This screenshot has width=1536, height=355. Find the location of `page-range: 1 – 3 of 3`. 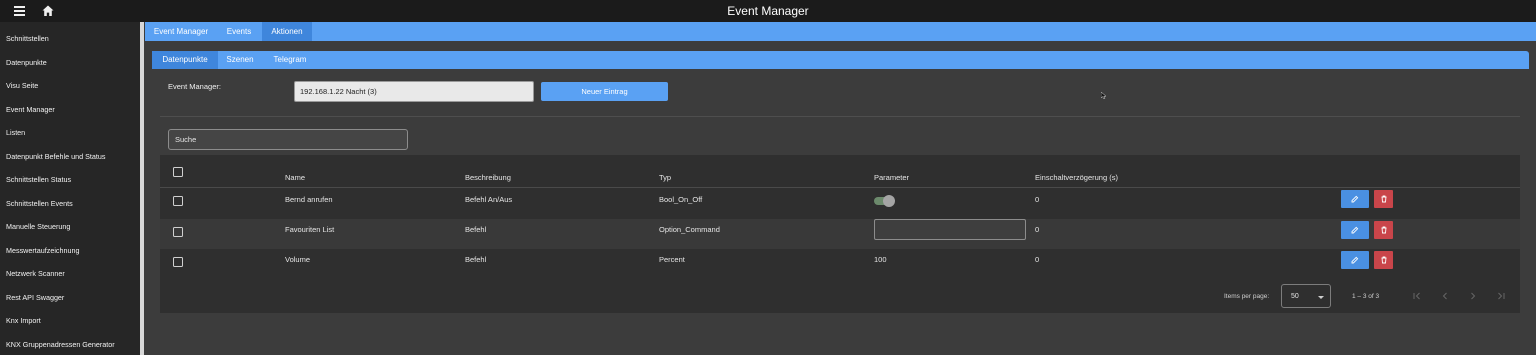

page-range: 1 – 3 of 3 is located at coordinates (1366, 296).